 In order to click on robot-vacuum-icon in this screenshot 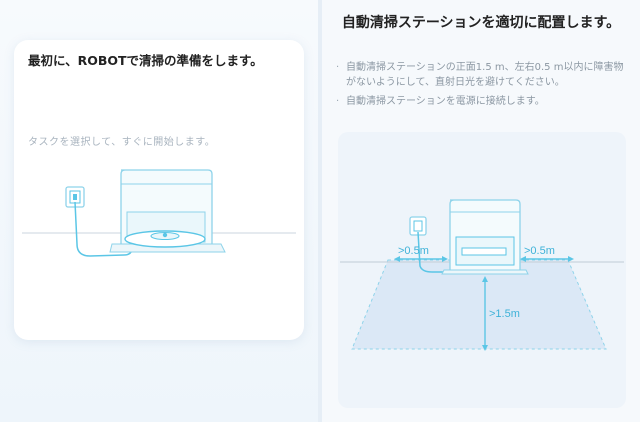, I will do `click(165, 239)`.